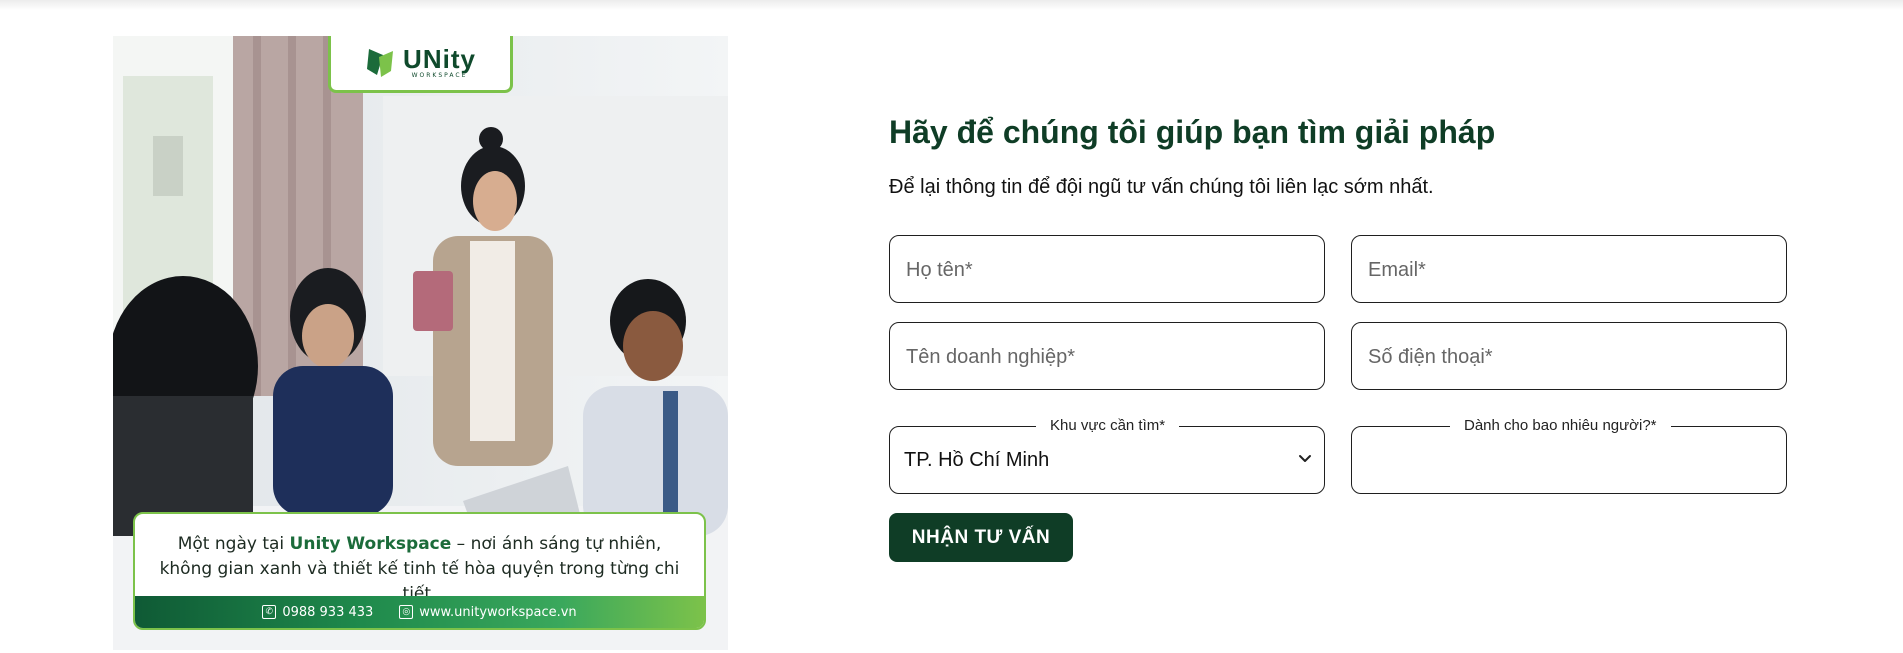 The width and height of the screenshot is (1903, 653). I want to click on email-field, so click(1569, 269).